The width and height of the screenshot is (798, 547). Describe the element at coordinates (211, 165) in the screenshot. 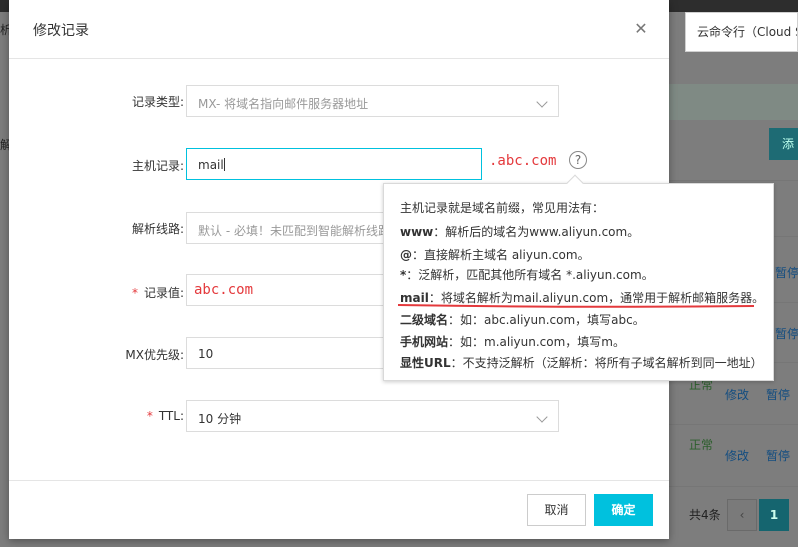

I see `host-value: mail` at that location.